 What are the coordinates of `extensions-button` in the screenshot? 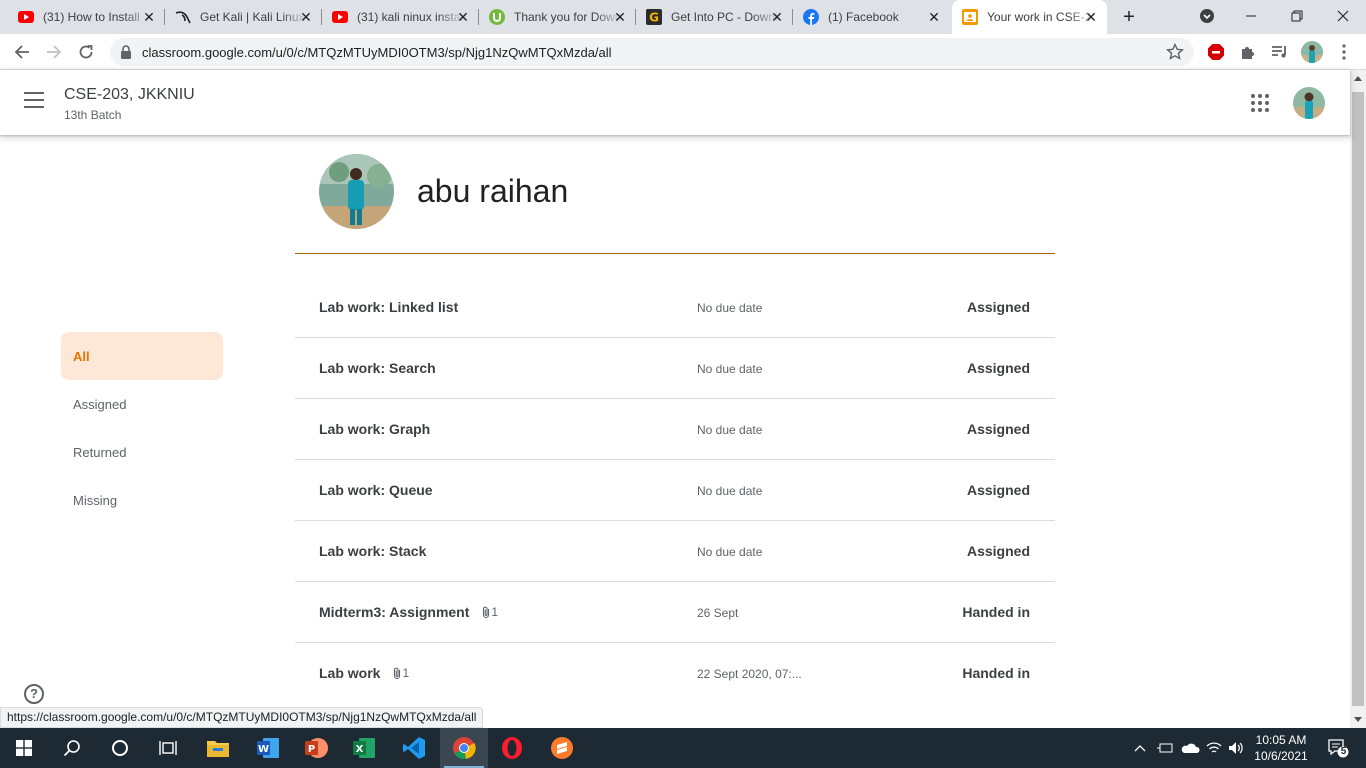 It's located at (1248, 52).